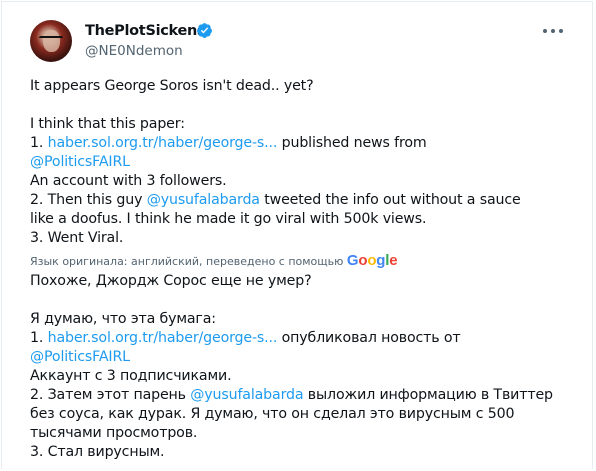 The image size is (596, 471). Describe the element at coordinates (171, 281) in the screenshot. I see `translated-line-1: Похоже, Джордж Сорос еще не умер?` at that location.